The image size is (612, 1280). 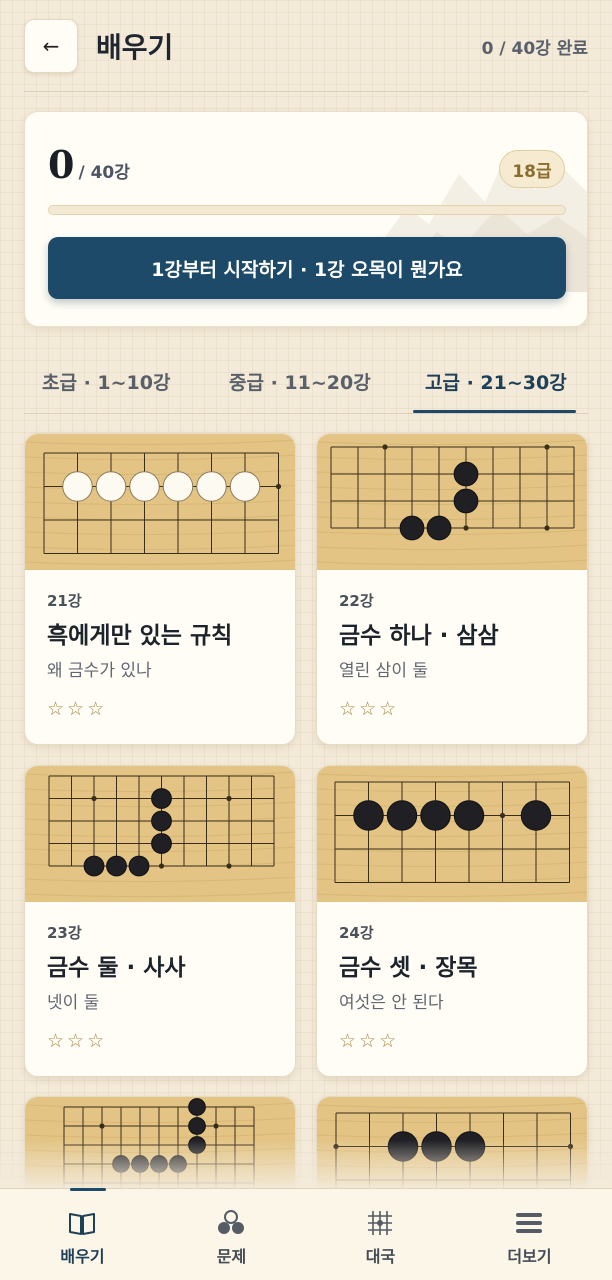 What do you see at coordinates (534, 49) in the screenshot?
I see `completion-count: 0 / 40강 완료` at bounding box center [534, 49].